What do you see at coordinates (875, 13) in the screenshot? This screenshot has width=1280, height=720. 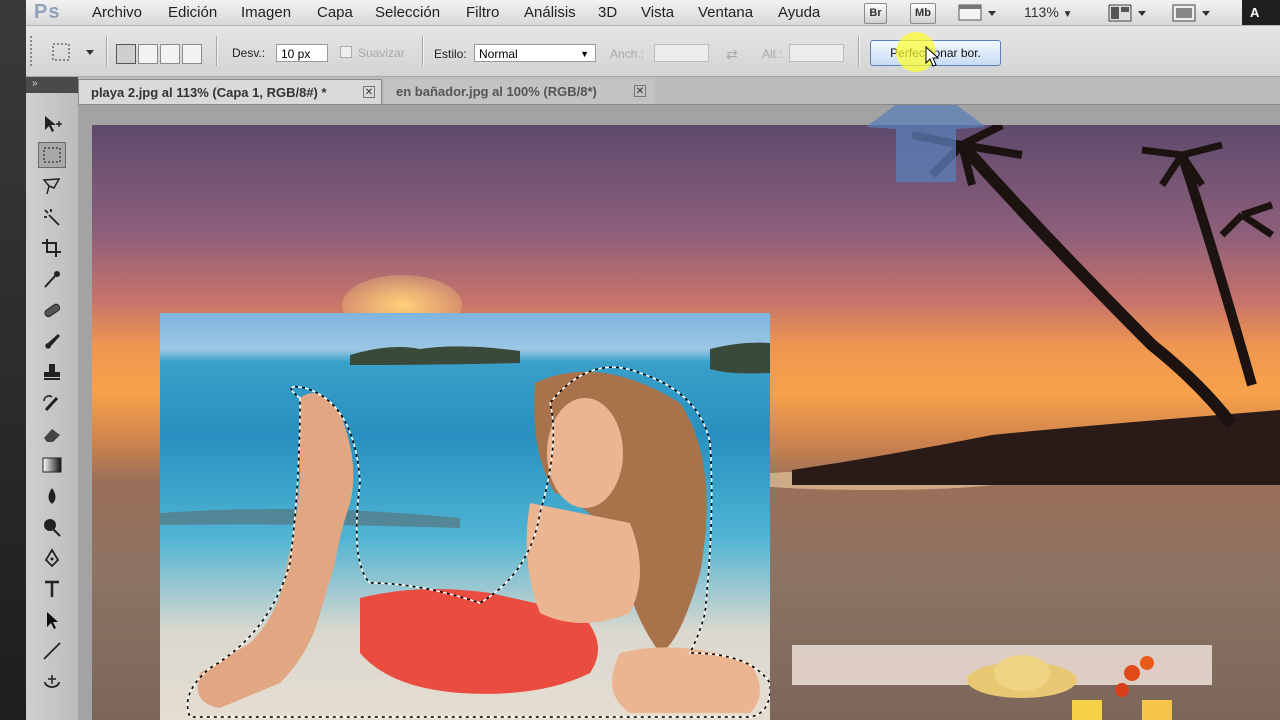 I see `bridge-button: Br` at bounding box center [875, 13].